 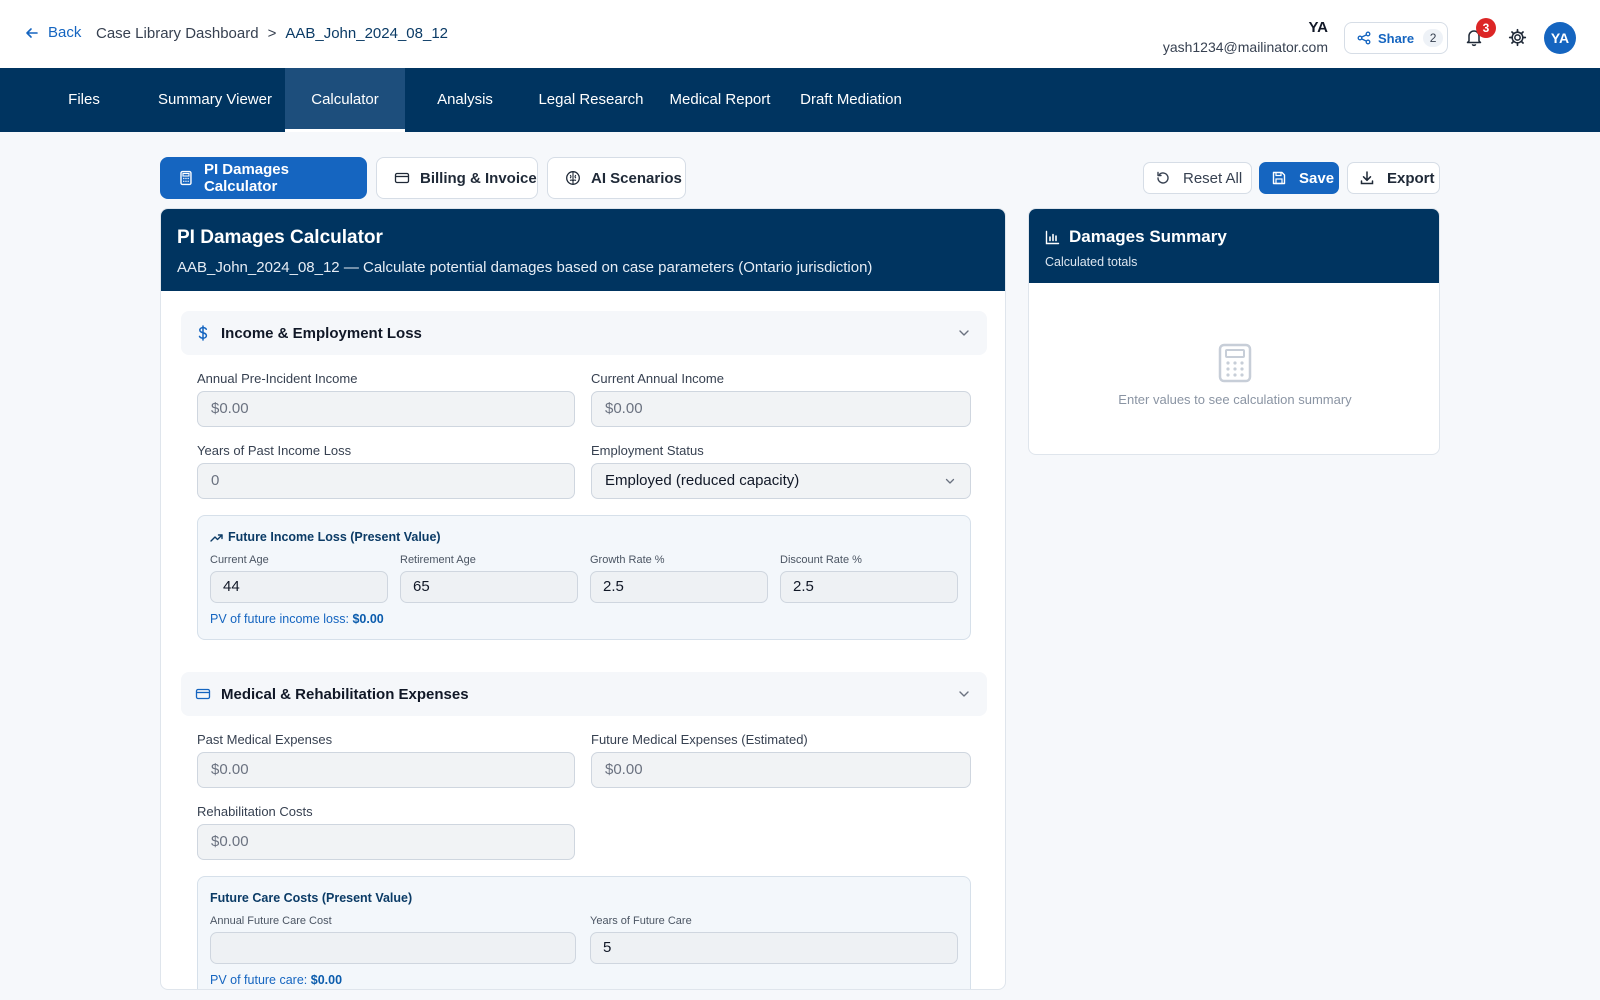 I want to click on future-income-title: Future Income Loss (Present Value), so click(x=325, y=537).